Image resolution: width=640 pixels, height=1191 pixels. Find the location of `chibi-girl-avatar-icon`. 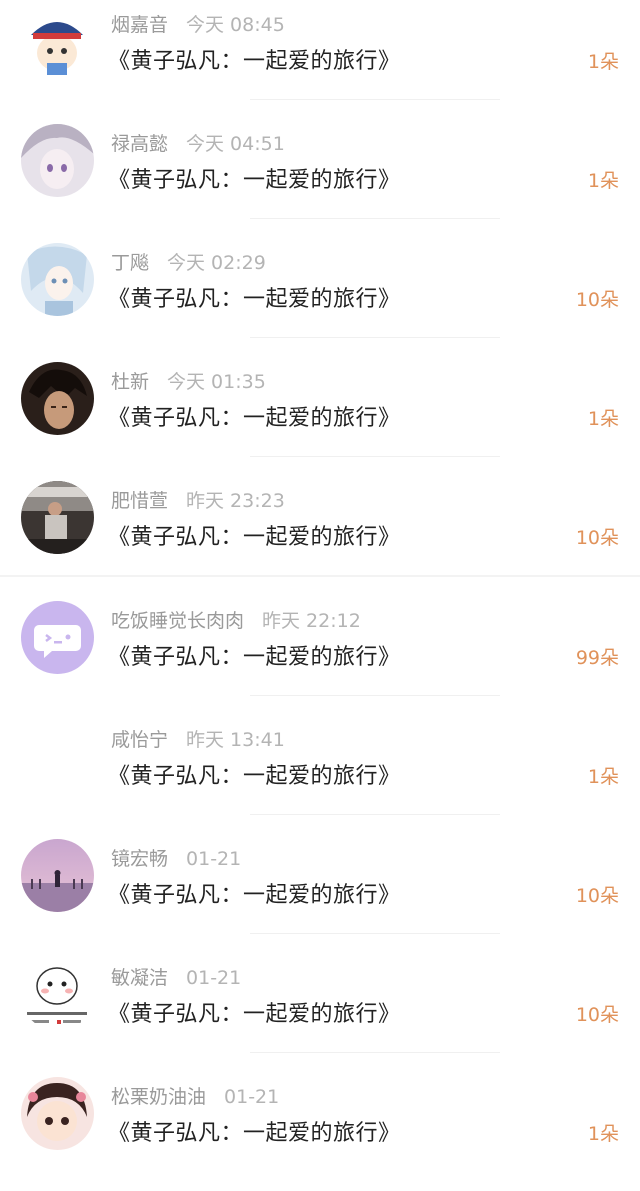

chibi-girl-avatar-icon is located at coordinates (57, 1113).